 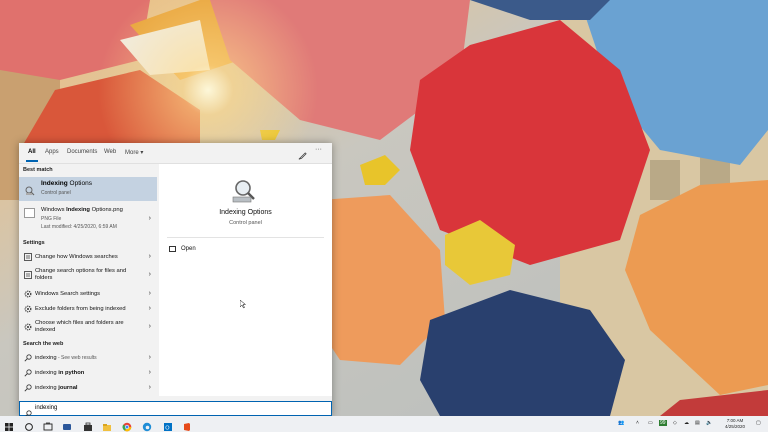 I want to click on clock: 7:00 AM 4/25/2020, so click(x=735, y=424).